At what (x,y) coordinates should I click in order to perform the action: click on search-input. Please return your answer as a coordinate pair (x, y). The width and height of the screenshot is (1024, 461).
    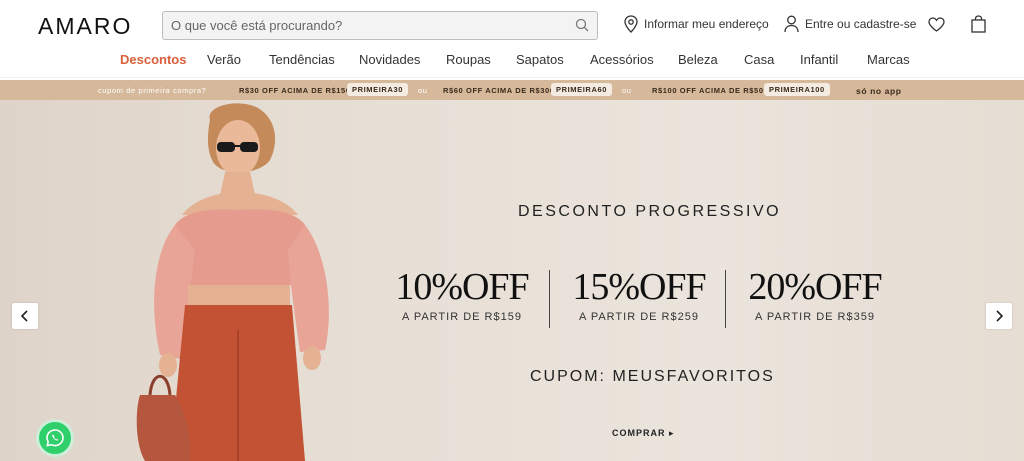
    Looking at the image, I should click on (363, 25).